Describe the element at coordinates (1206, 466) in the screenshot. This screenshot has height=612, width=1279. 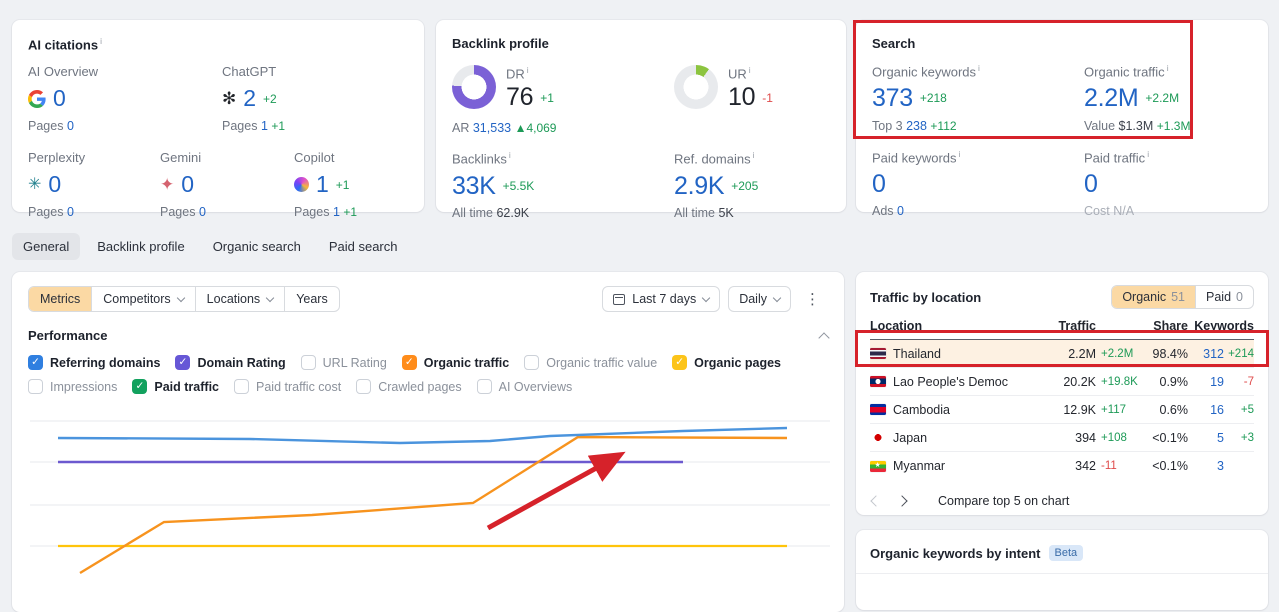
I see `keywords-link: 3` at that location.